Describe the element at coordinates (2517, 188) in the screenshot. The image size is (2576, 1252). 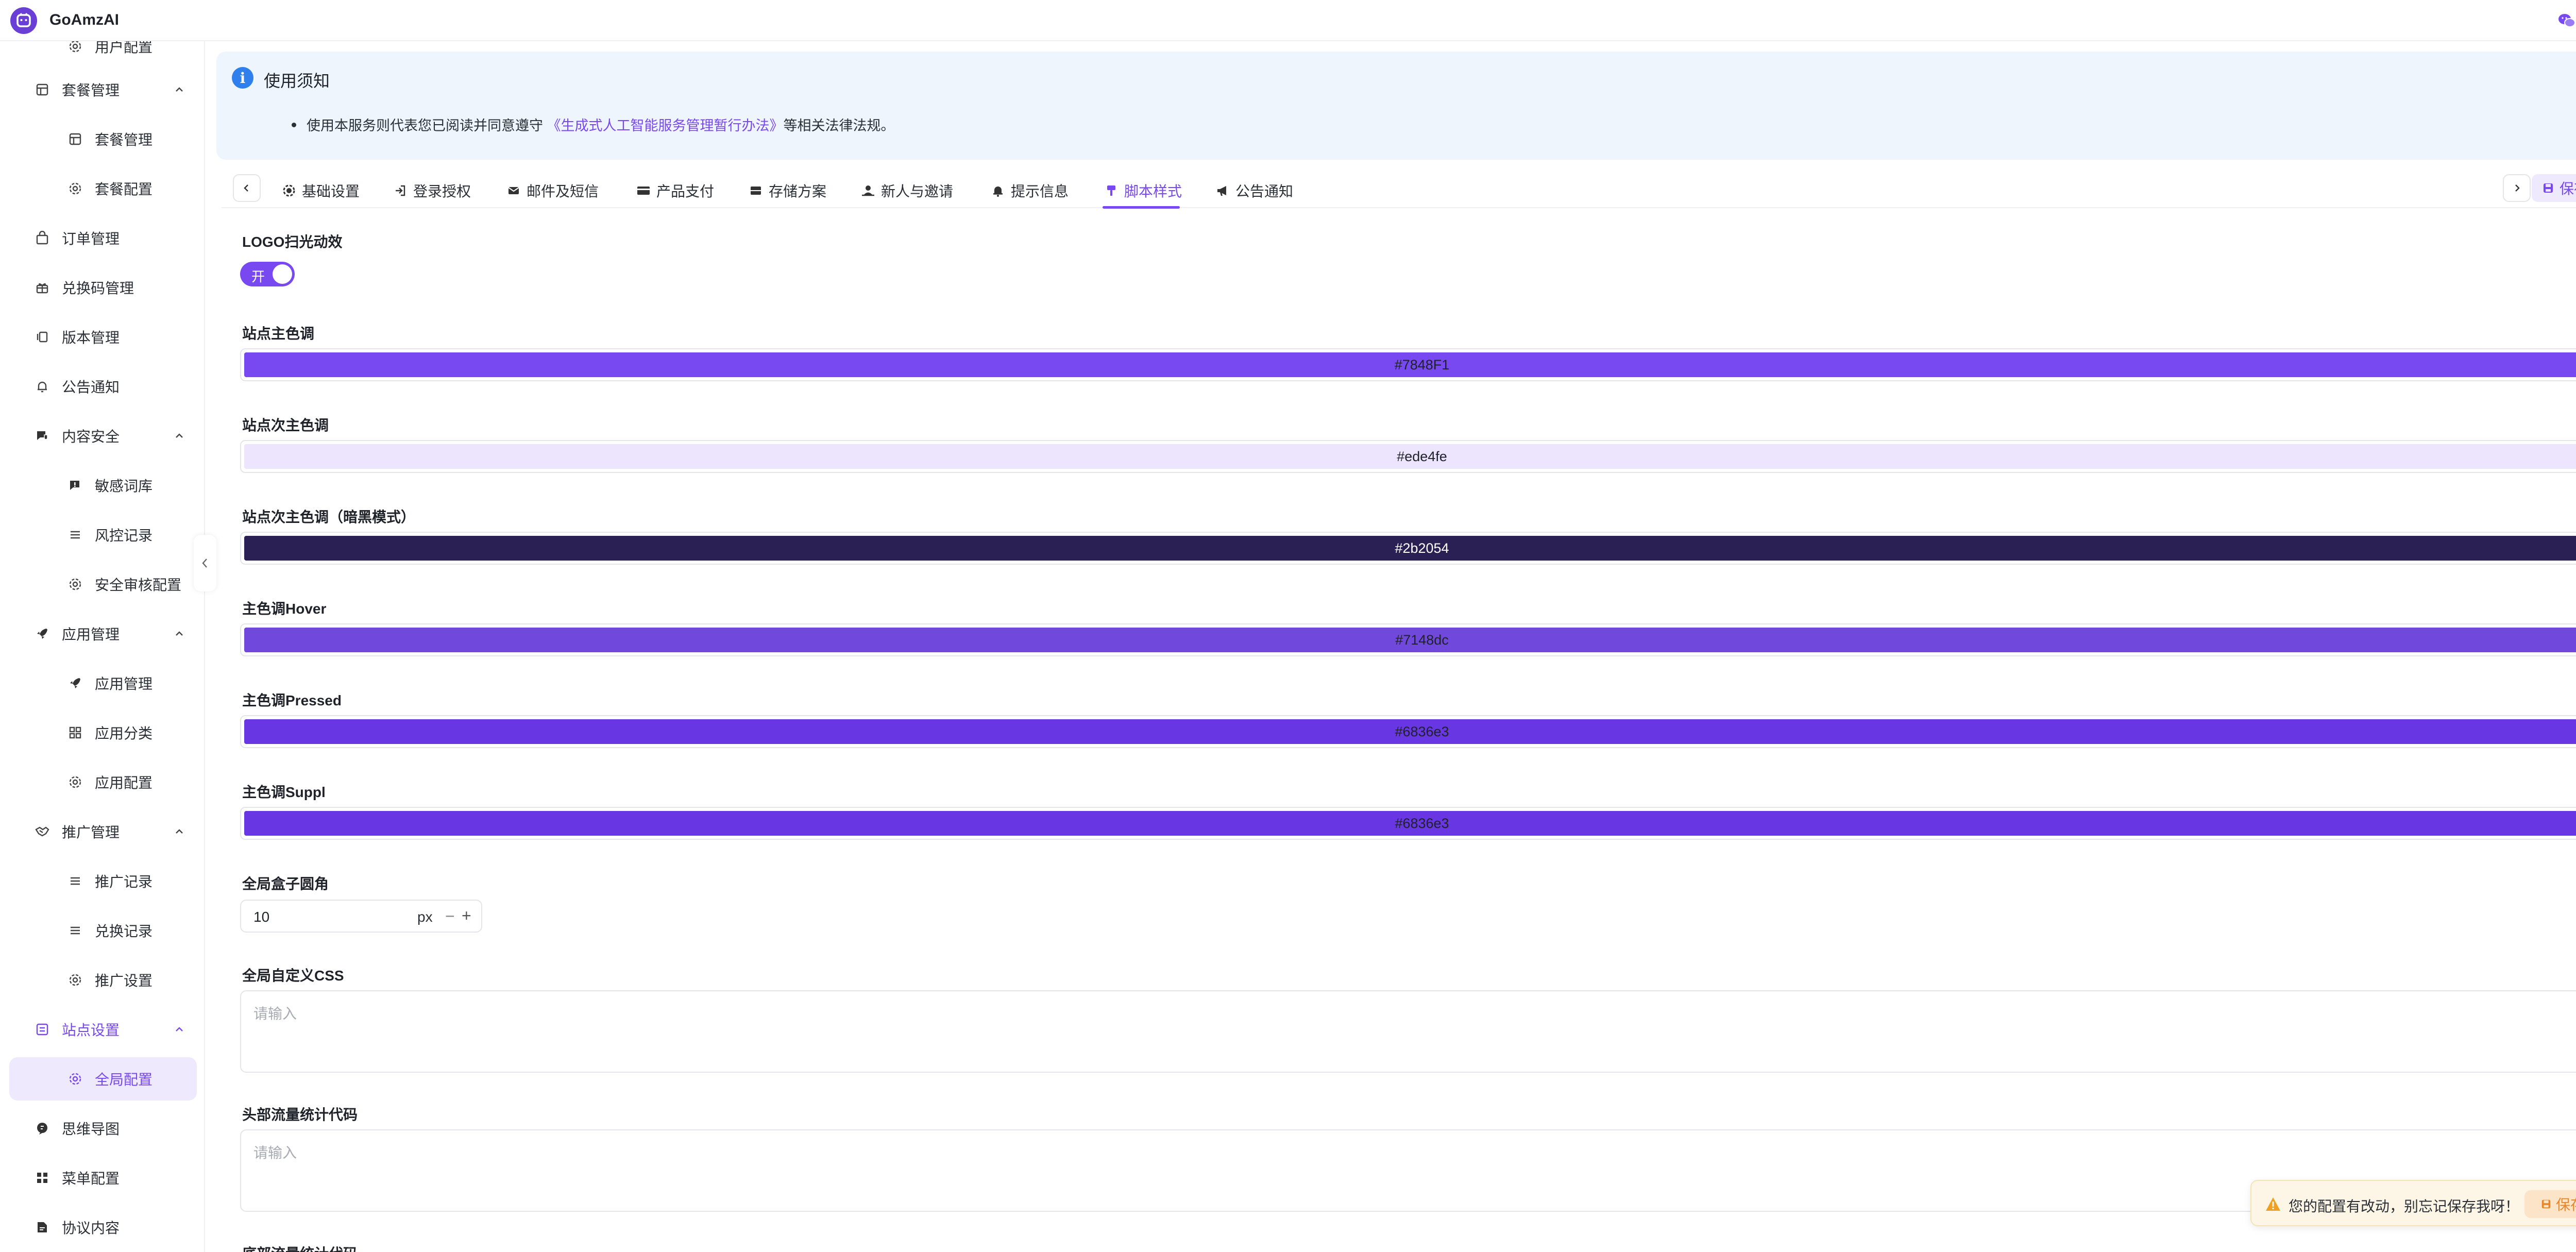
I see `tabs-scroll-right-button` at that location.